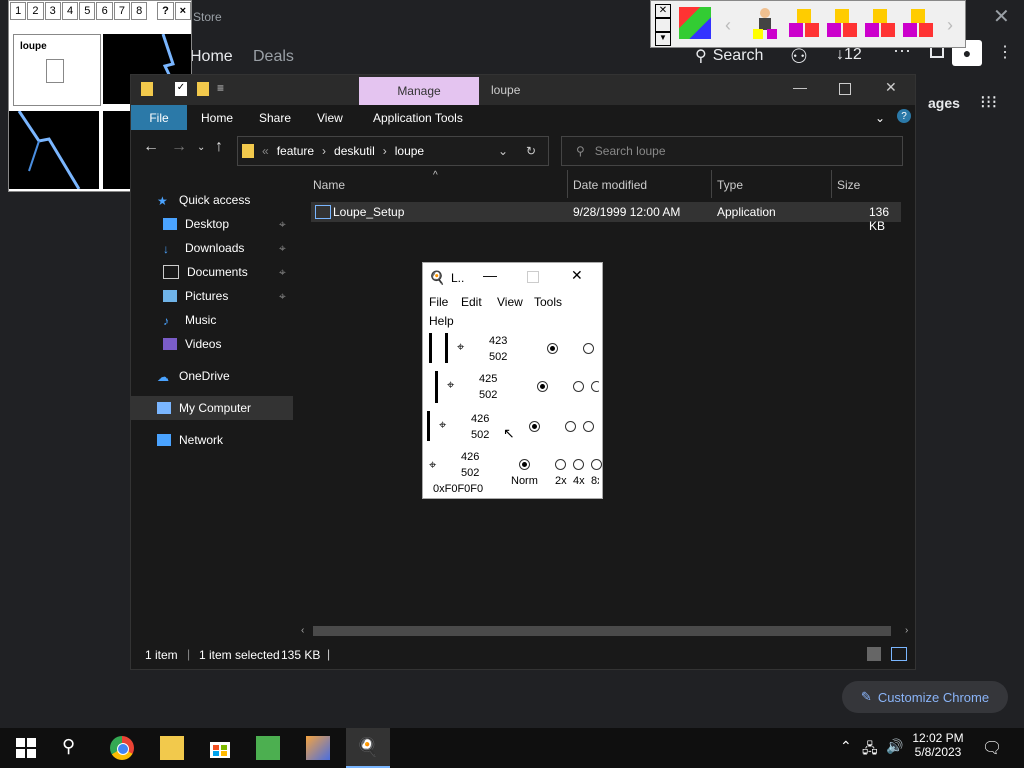  Describe the element at coordinates (104, 11) in the screenshot. I see `mag-button-6: 6` at that location.